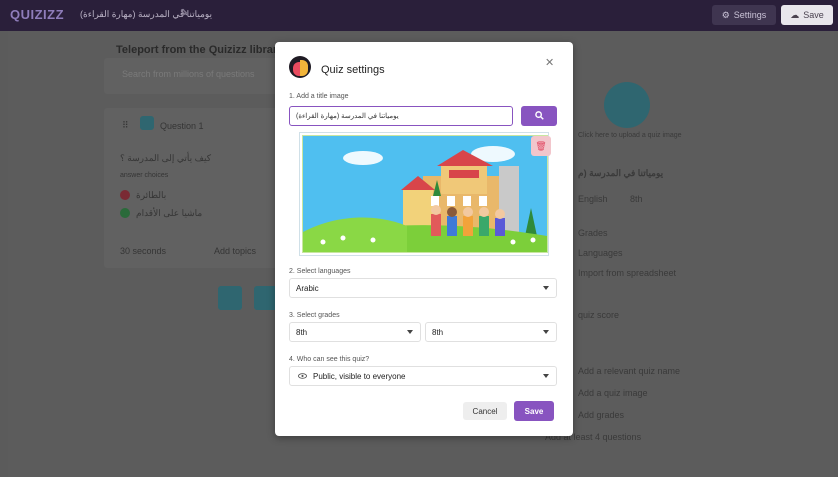 Image resolution: width=838 pixels, height=477 pixels. Describe the element at coordinates (423, 376) in the screenshot. I see `visibility-select: Public, visible to everyone` at that location.